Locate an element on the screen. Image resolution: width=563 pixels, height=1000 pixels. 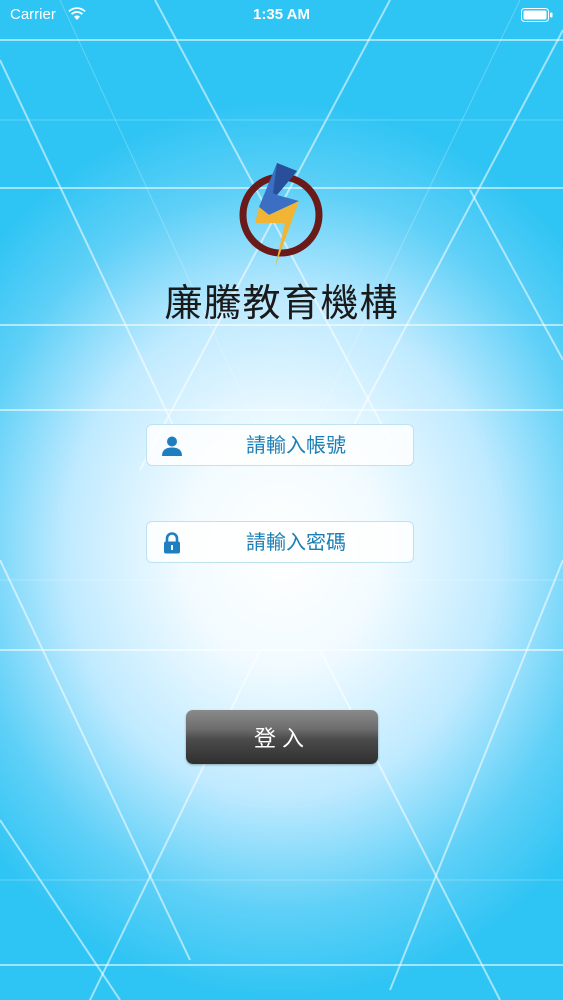
username-field is located at coordinates (280, 445).